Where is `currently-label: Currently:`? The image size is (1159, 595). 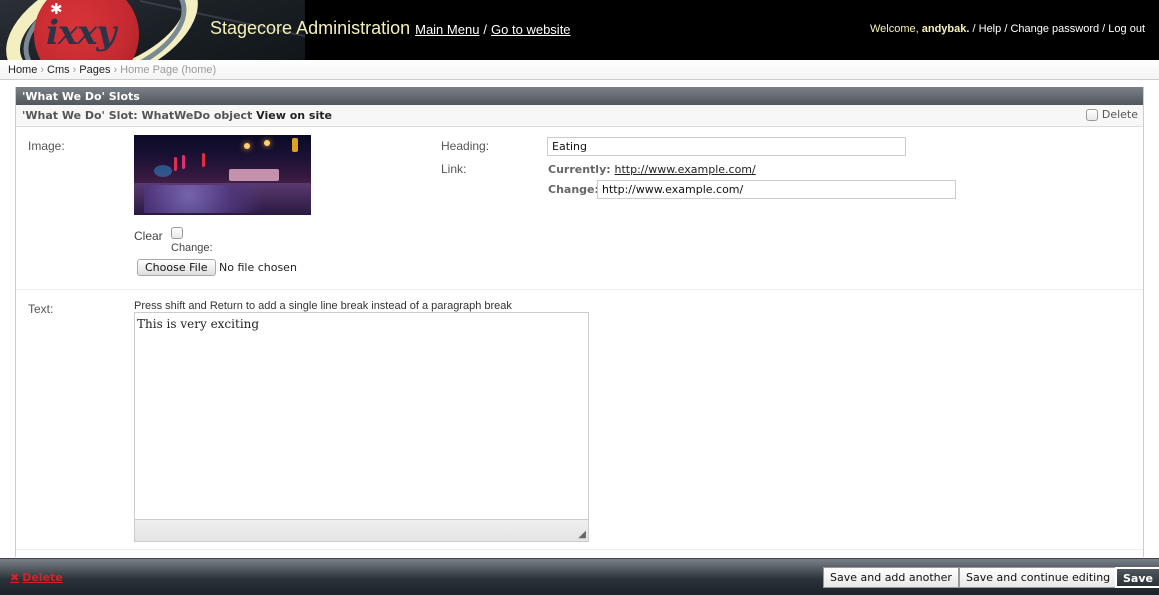 currently-label: Currently: is located at coordinates (579, 169).